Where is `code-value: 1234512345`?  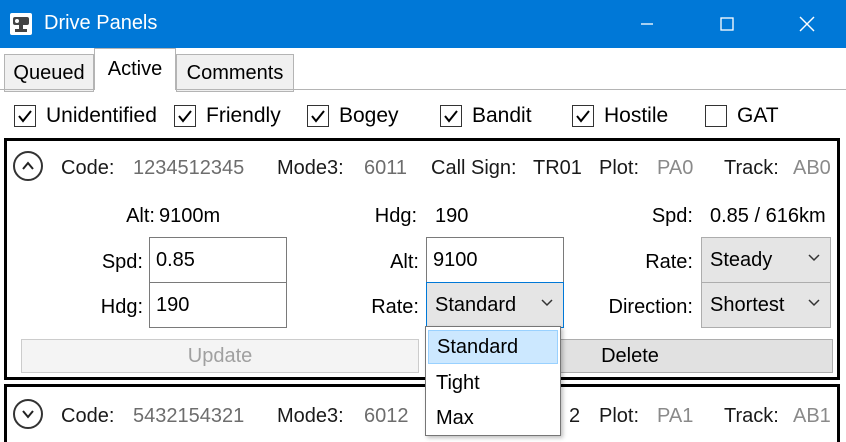
code-value: 1234512345 is located at coordinates (189, 168).